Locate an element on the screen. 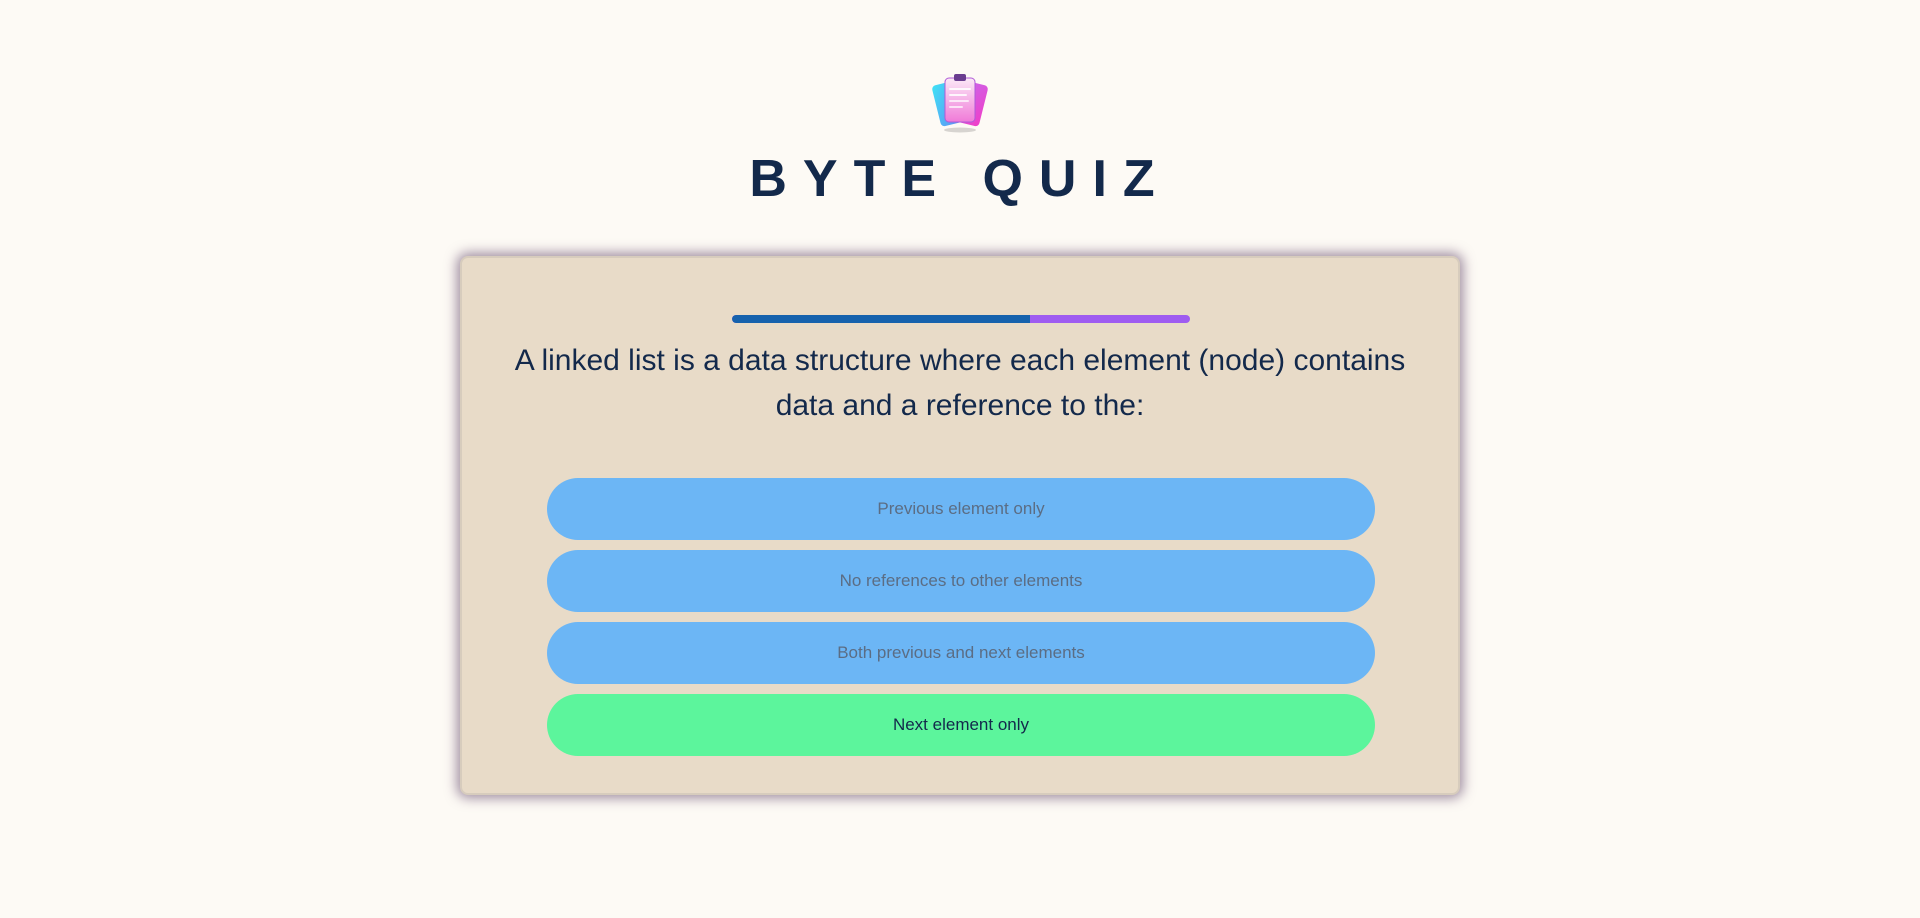 The image size is (1920, 918). app-title: BYTE QUIZ is located at coordinates (960, 179).